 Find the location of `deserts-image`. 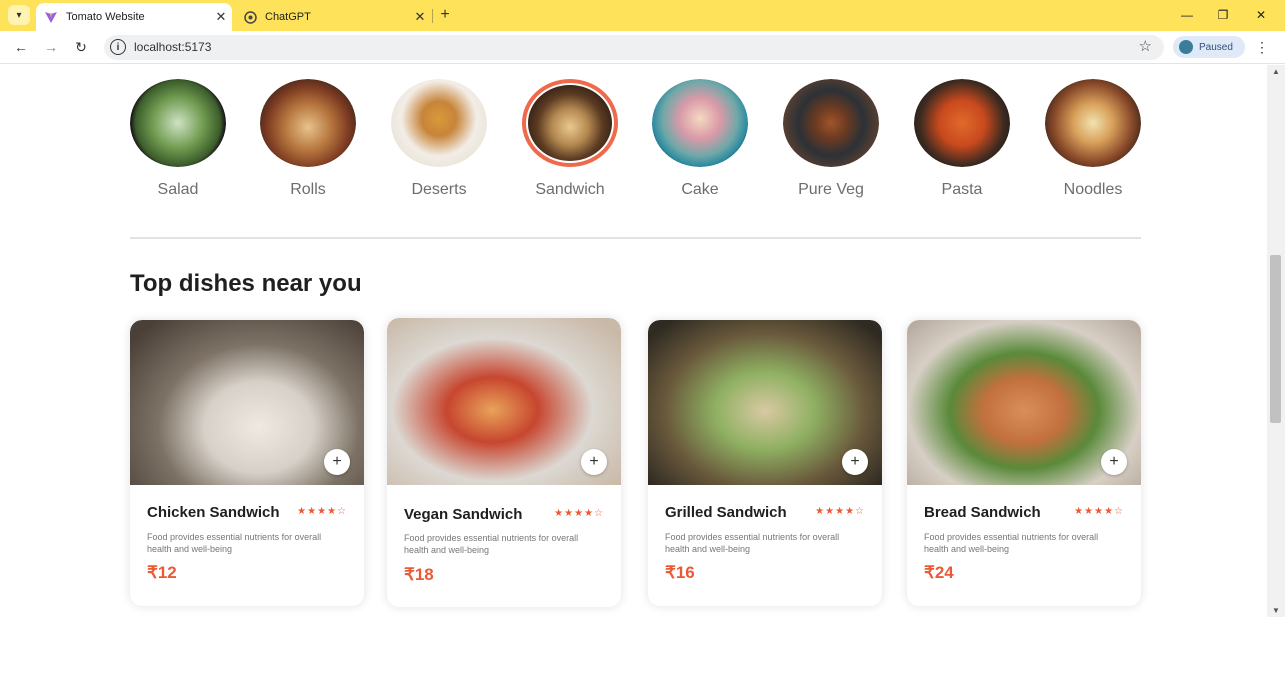

deserts-image is located at coordinates (439, 123).